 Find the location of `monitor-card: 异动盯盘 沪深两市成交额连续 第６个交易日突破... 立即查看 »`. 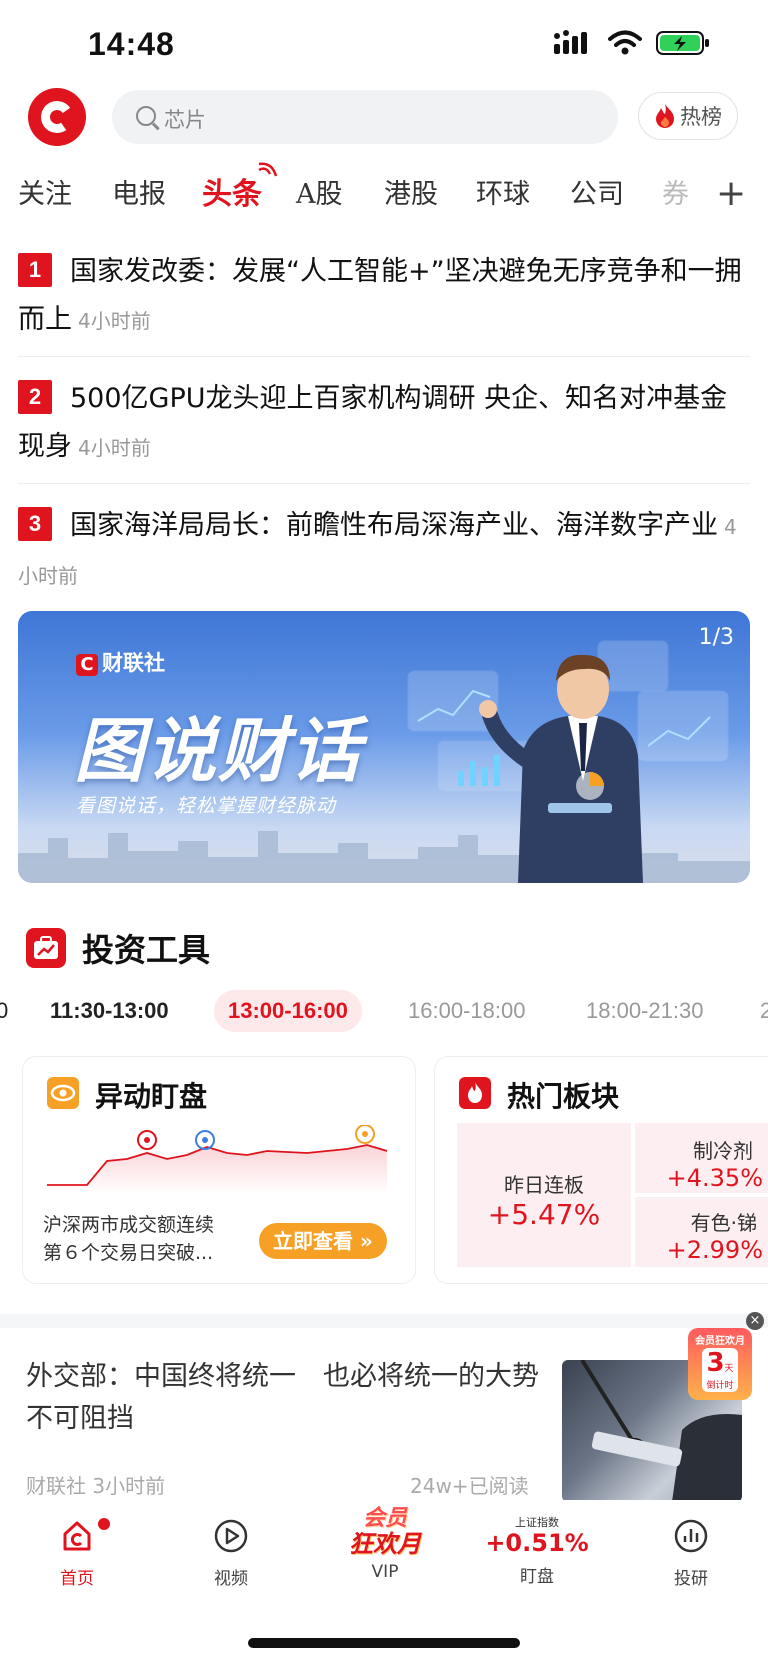

monitor-card: 异动盯盘 沪深两市成交额连续 第６个交易日突破... 立即查看 » is located at coordinates (219, 1170).